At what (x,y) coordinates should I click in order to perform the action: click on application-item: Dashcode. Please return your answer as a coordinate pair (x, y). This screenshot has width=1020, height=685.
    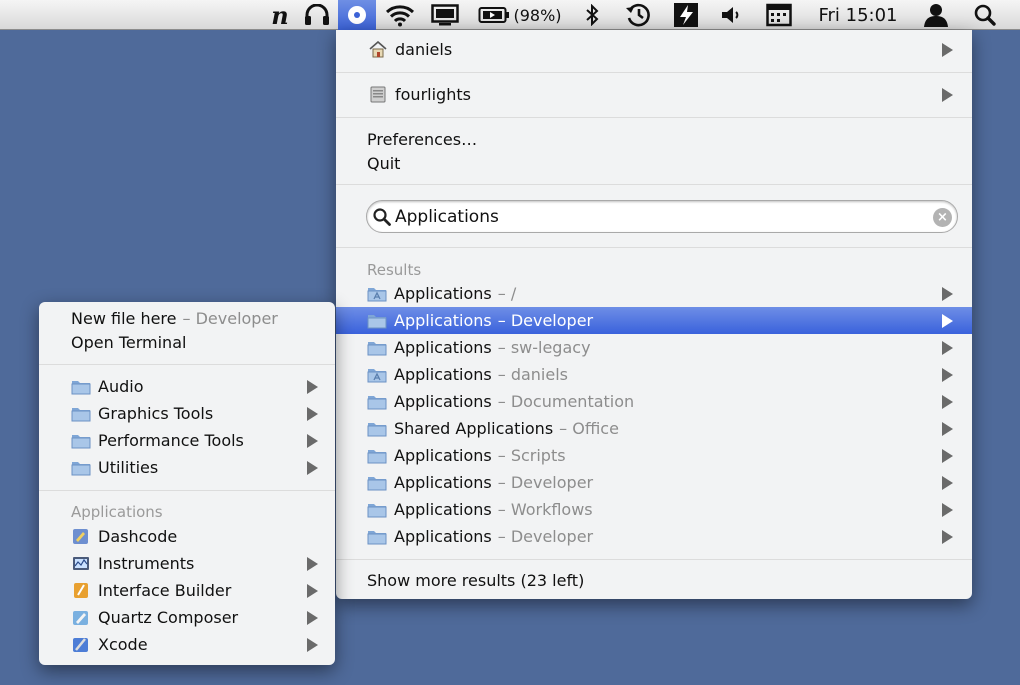
    Looking at the image, I should click on (187, 536).